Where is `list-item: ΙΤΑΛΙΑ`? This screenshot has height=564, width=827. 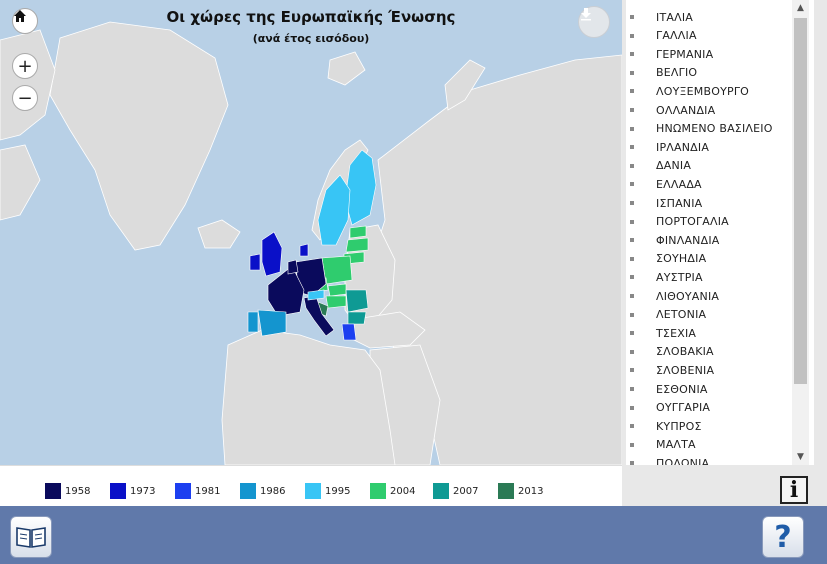
list-item: ΙΤΑΛΙΑ is located at coordinates (659, 17).